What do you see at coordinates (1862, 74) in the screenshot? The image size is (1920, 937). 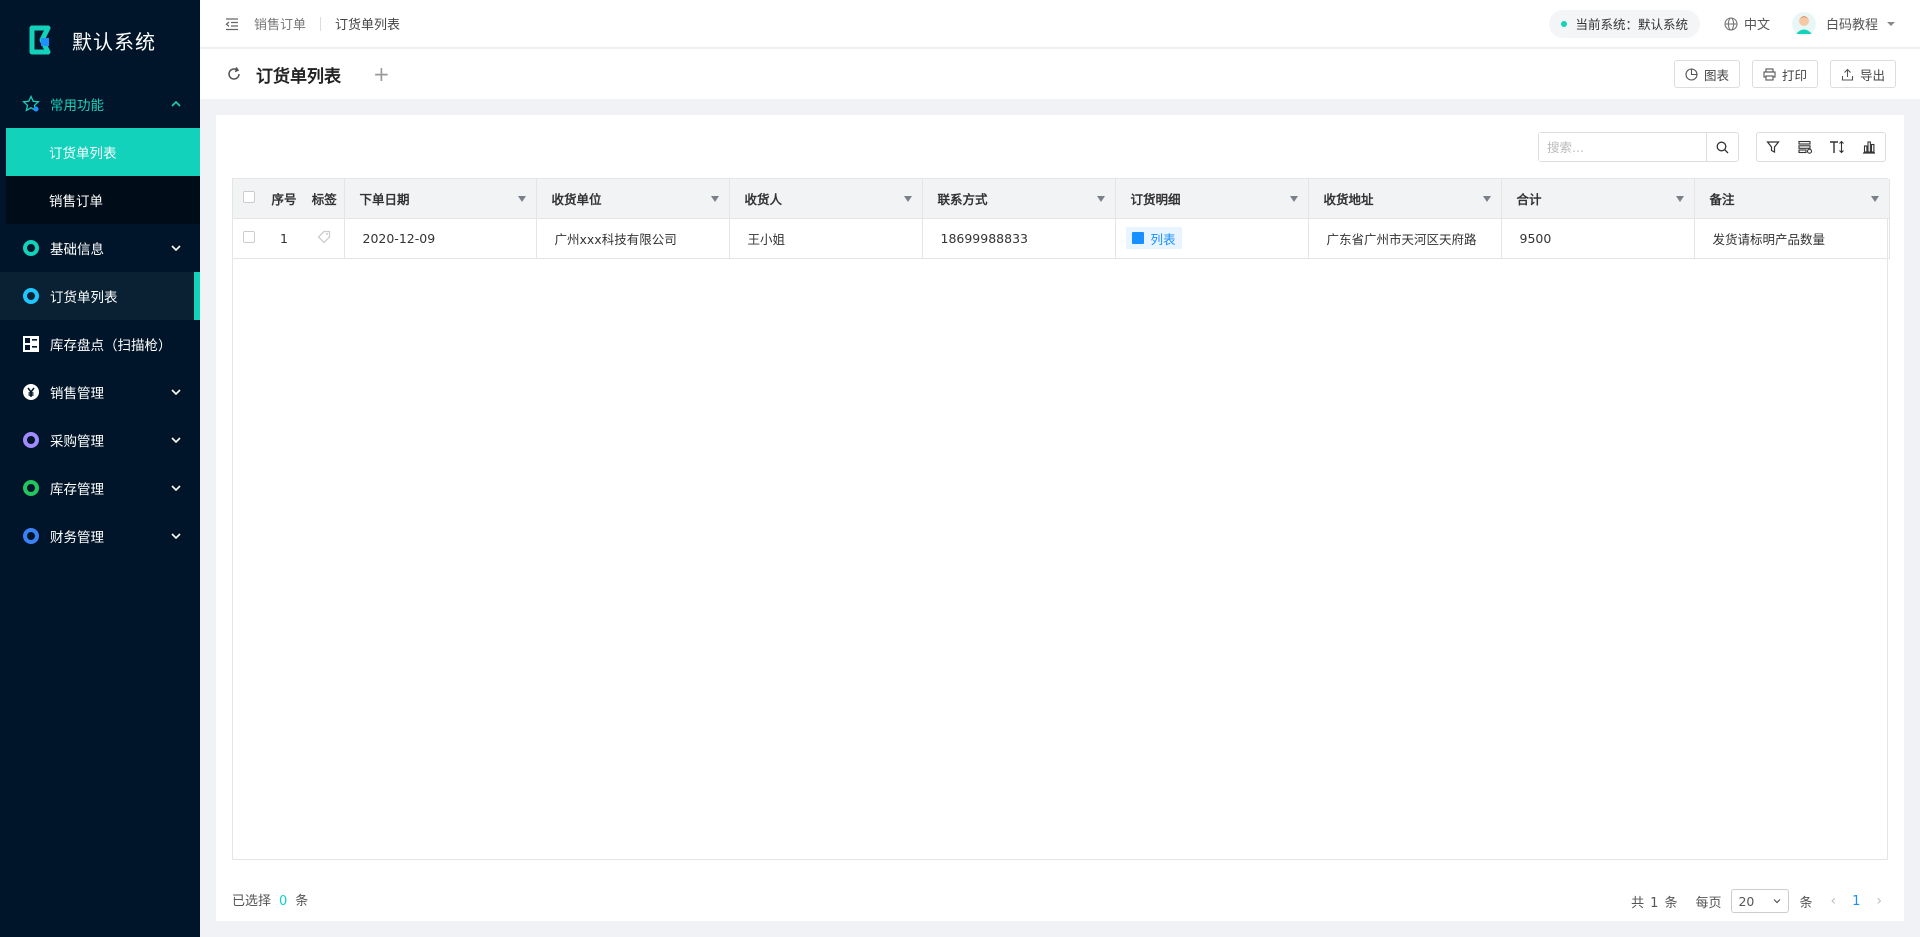 I see `export-button: 导出` at bounding box center [1862, 74].